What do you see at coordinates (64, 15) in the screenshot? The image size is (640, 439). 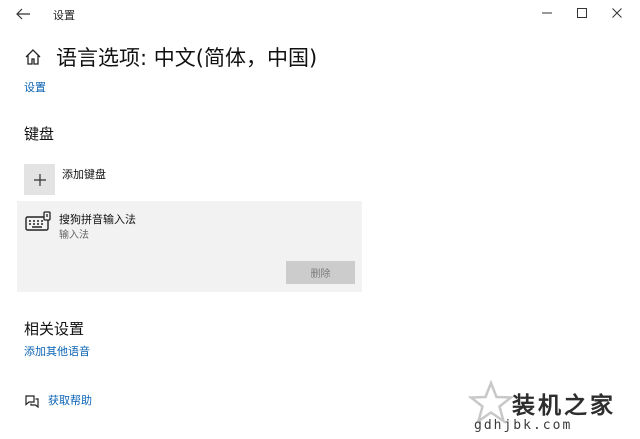 I see `window-title: 设置` at bounding box center [64, 15].